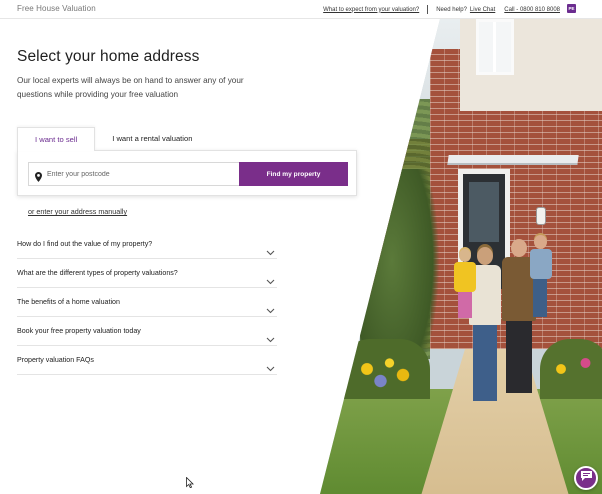 The width and height of the screenshot is (602, 494). I want to click on tab-sell: I want to sell, so click(56, 139).